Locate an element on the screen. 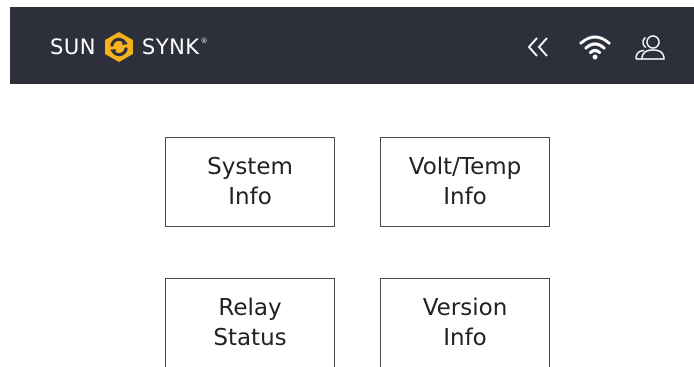  version-info-label: Version Info is located at coordinates (465, 323).